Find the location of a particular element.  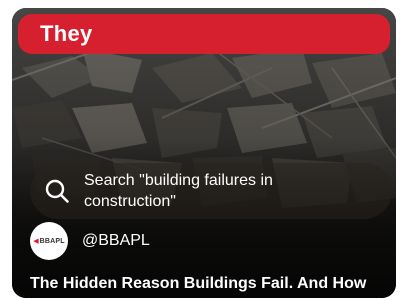

banner-title: They is located at coordinates (66, 33).